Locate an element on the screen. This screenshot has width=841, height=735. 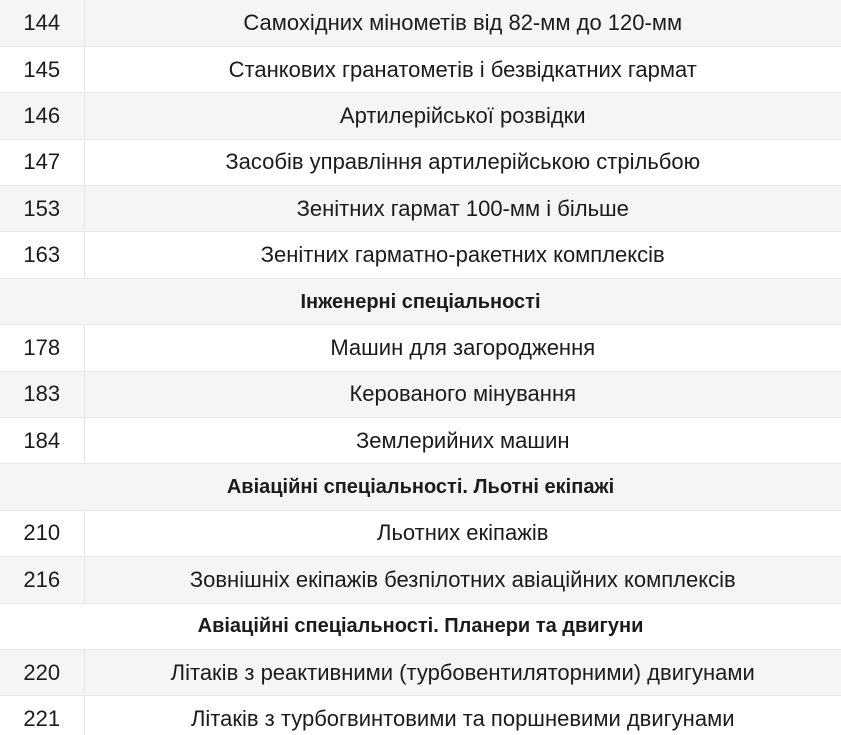
table-row: 184 Землерийних машин is located at coordinates (420, 441).